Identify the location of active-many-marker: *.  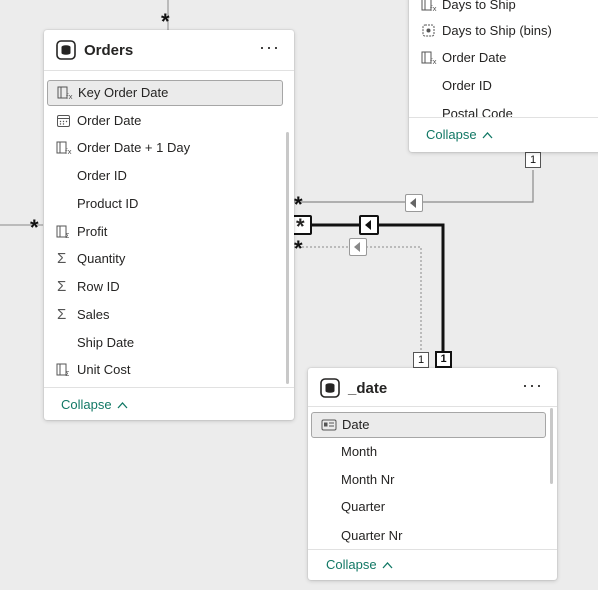
(302, 226).